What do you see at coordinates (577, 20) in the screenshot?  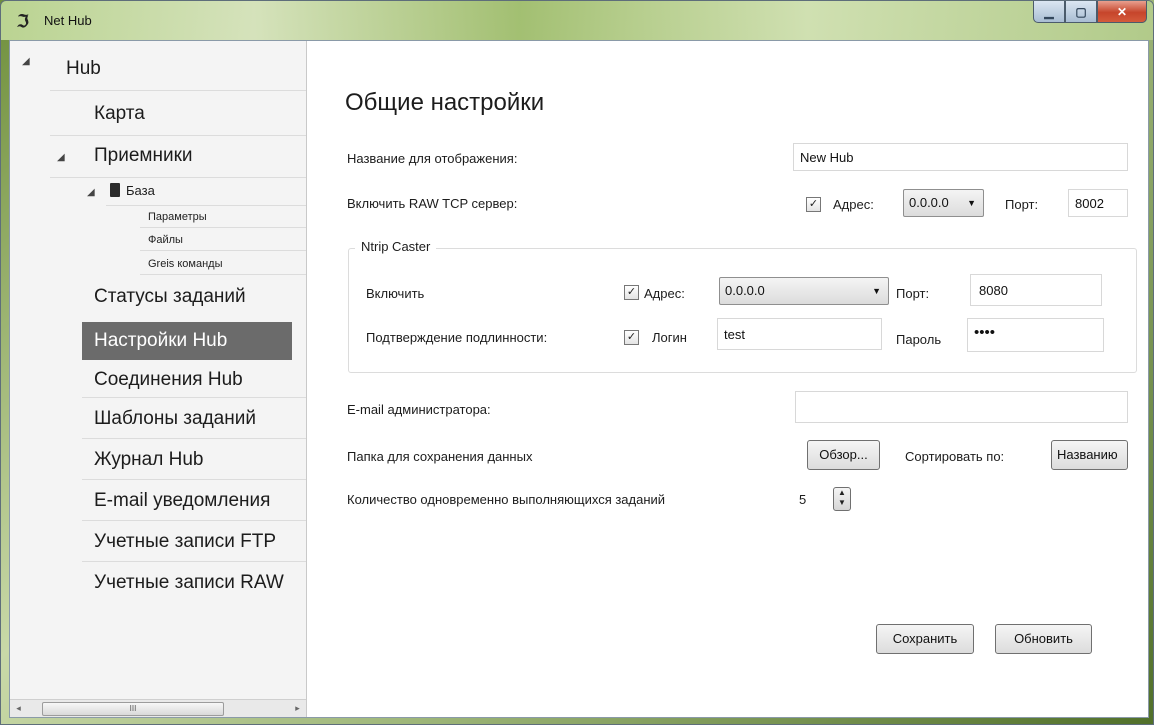 I see `title-bar: ℑ Net Hub ▁ ▢ ✕` at bounding box center [577, 20].